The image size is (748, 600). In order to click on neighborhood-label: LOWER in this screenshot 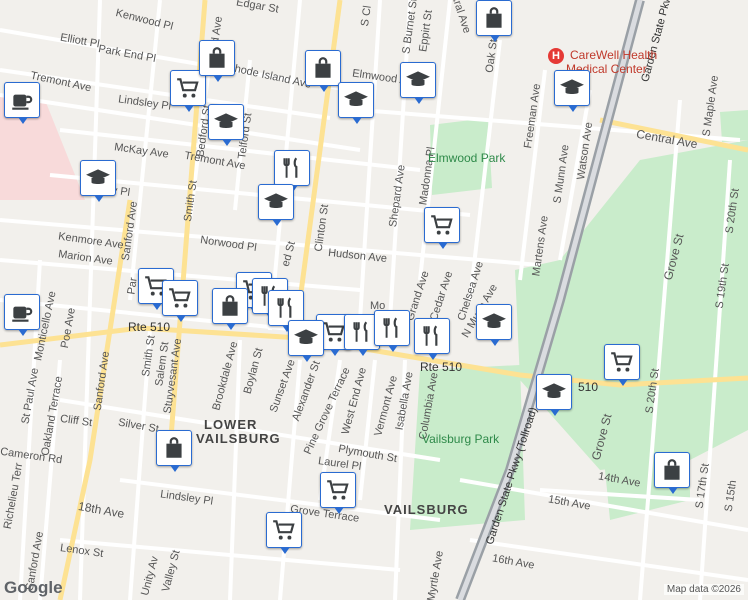, I will do `click(231, 424)`.